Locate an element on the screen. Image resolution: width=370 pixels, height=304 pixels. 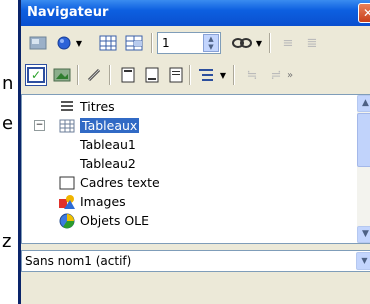
demote-chapter-icon: ≓ is located at coordinates (276, 75).